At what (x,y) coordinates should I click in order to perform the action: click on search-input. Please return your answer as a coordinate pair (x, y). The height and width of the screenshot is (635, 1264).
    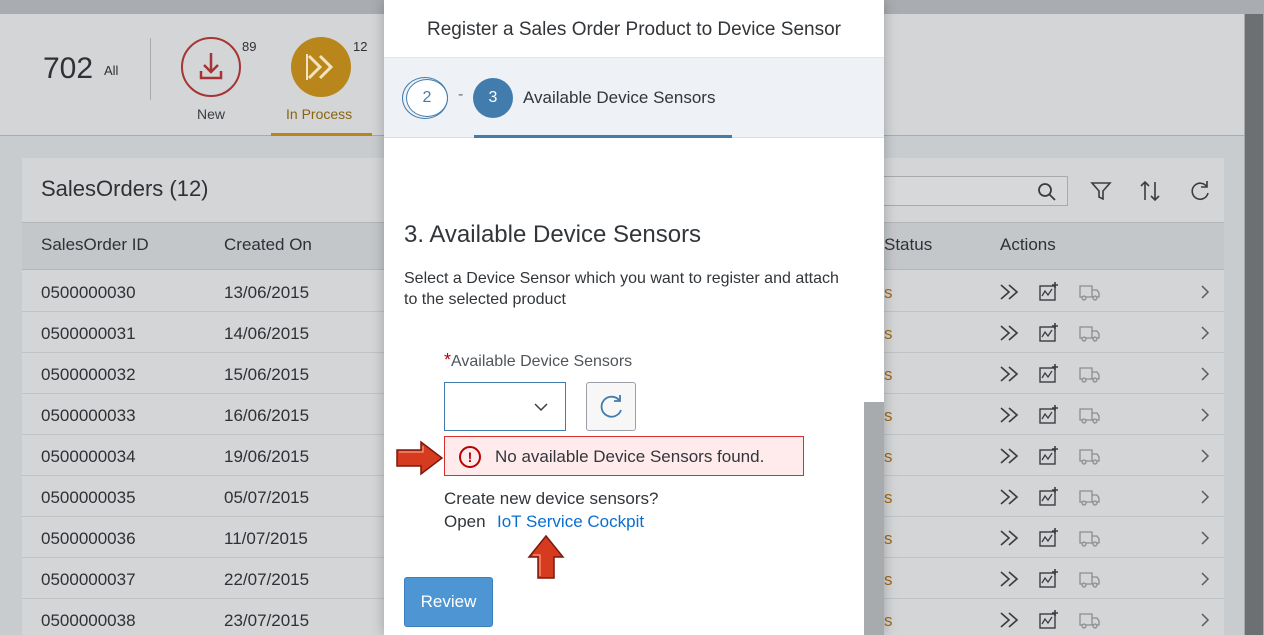
    Looking at the image, I should click on (964, 191).